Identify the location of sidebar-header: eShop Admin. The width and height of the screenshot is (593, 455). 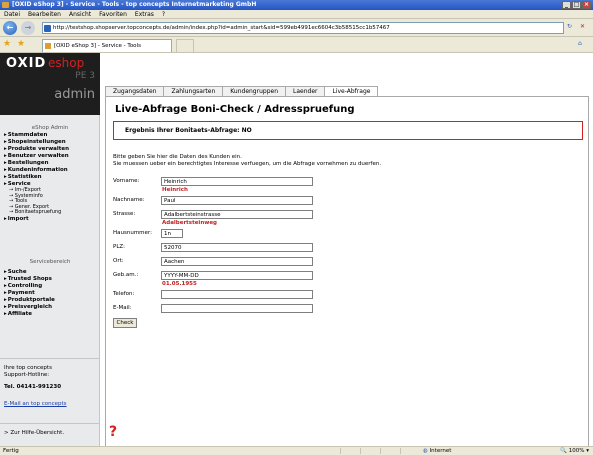
(50, 128).